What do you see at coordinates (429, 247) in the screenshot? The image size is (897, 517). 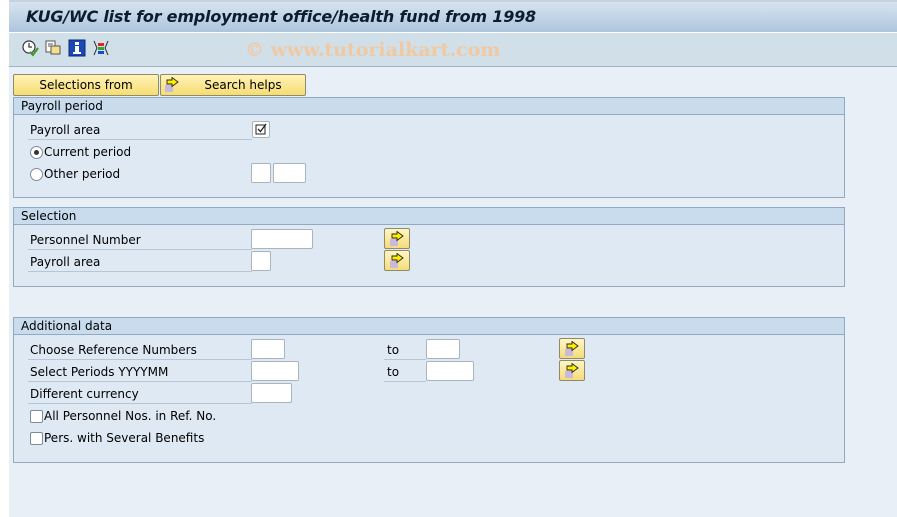 I see `selection-group: Selection Personnel Number Payroll area` at bounding box center [429, 247].